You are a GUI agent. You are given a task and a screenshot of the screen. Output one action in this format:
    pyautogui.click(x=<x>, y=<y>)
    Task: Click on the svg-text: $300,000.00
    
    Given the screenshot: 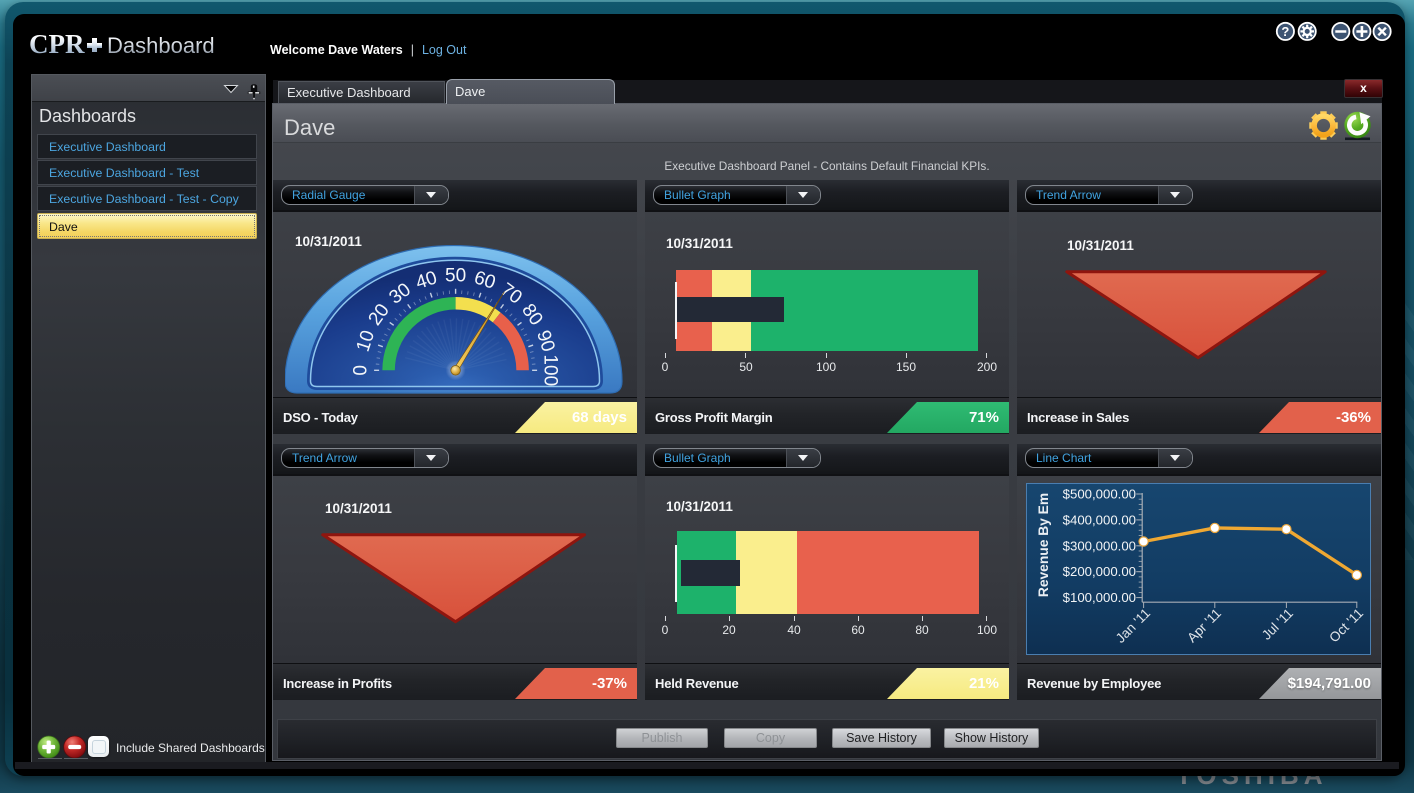 What is the action you would take?
    pyautogui.click(x=1099, y=545)
    